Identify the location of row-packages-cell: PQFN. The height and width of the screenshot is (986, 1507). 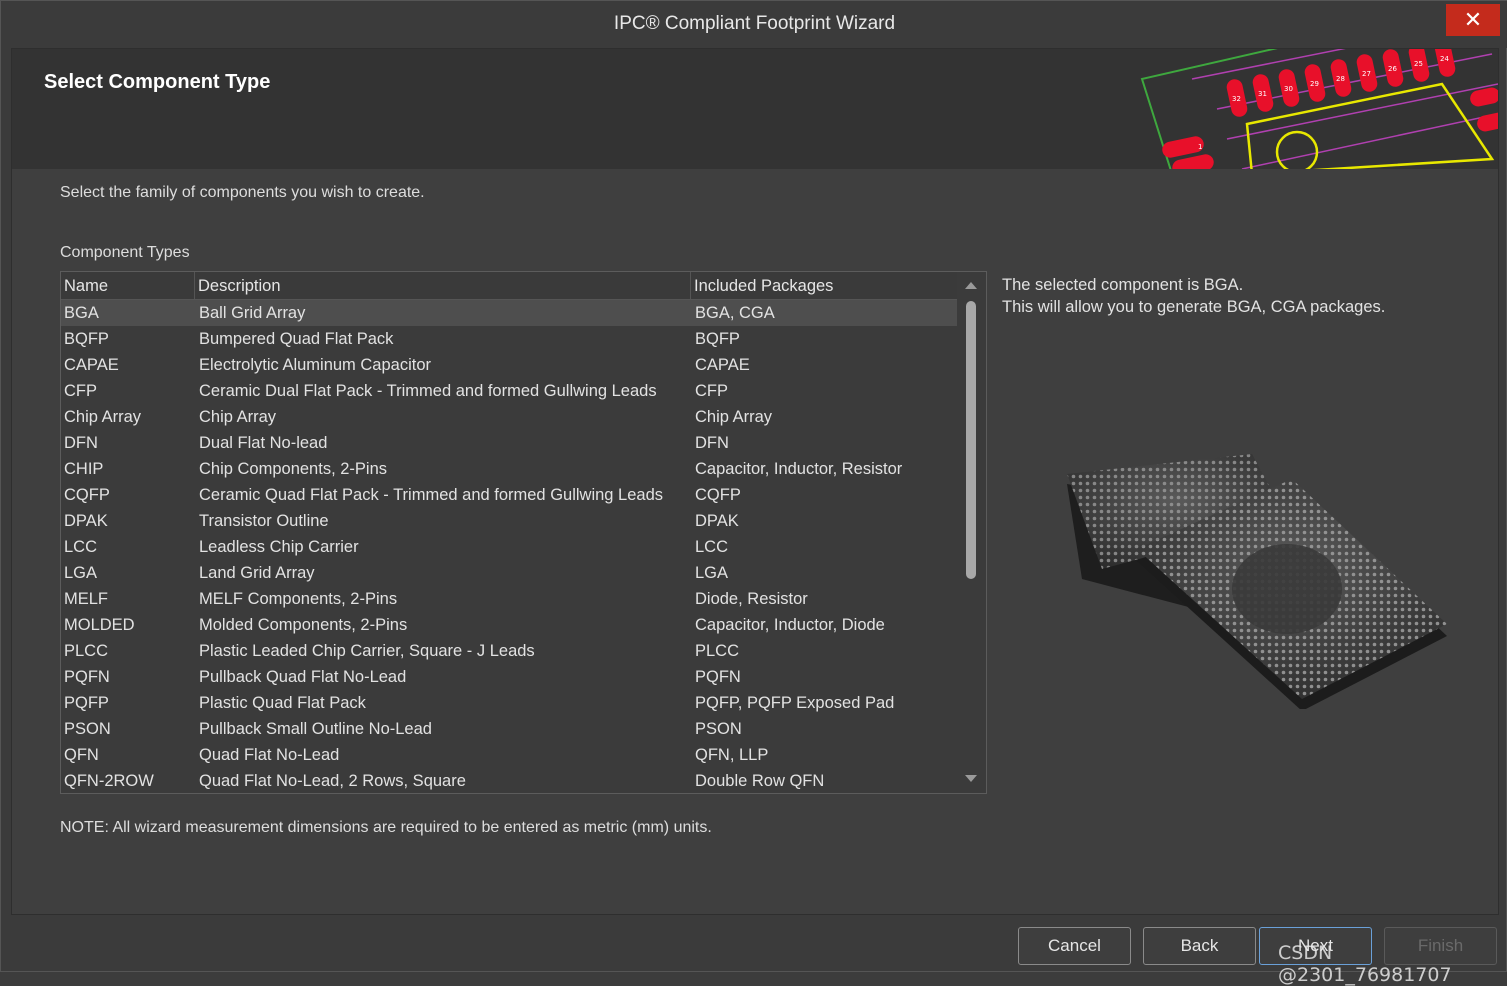
(718, 677).